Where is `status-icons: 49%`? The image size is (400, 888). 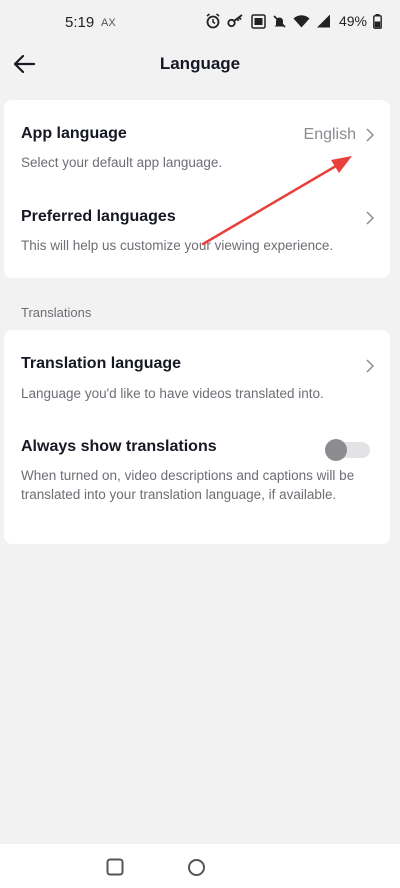 status-icons: 49% is located at coordinates (293, 21).